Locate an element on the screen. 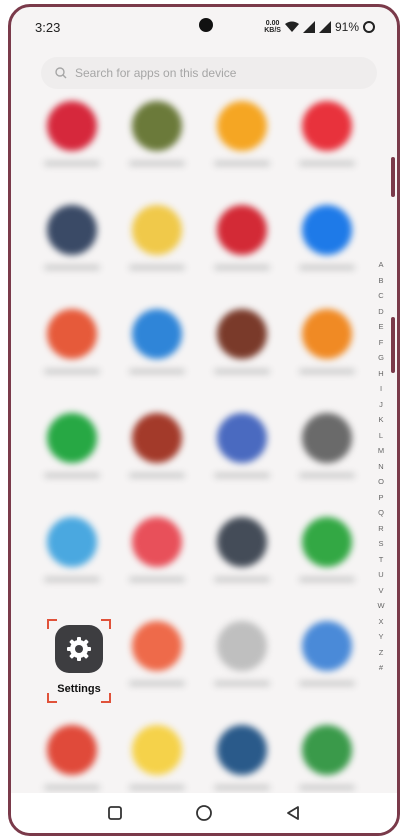 The width and height of the screenshot is (409, 840). front-camera is located at coordinates (206, 25).